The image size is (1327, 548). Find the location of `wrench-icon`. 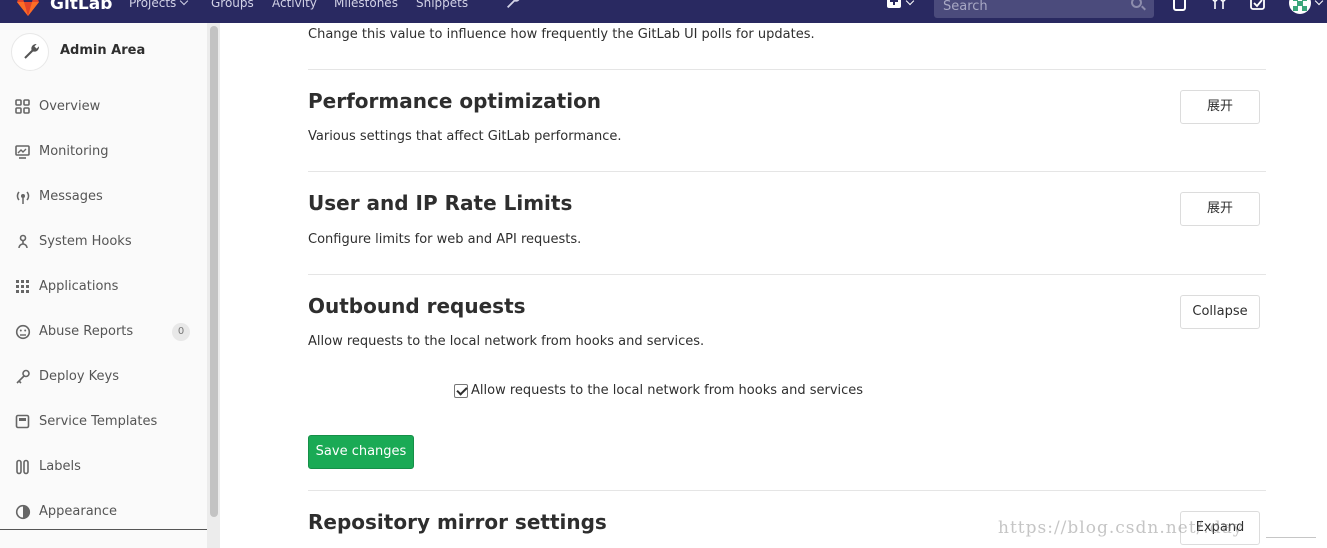

wrench-icon is located at coordinates (31, 51).